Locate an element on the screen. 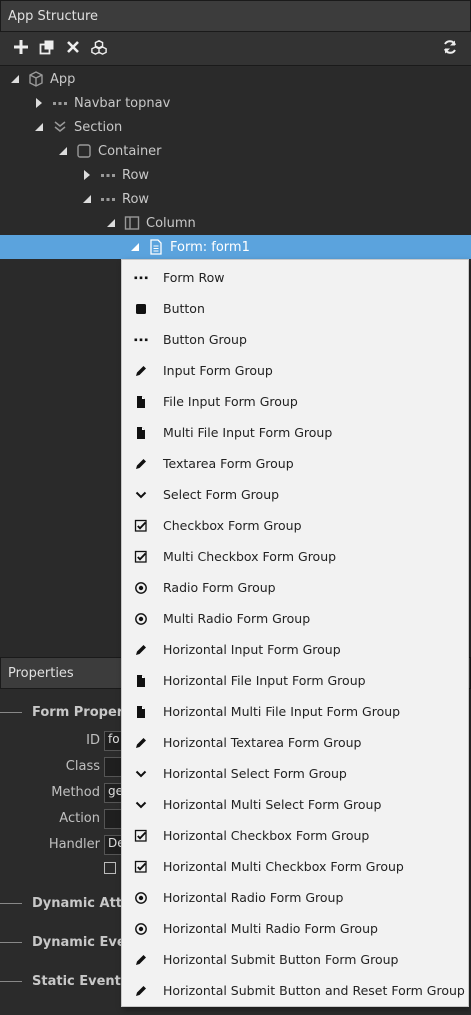 The width and height of the screenshot is (471, 1015). menu-item-label: Horizontal Checkbox Form Group is located at coordinates (266, 835).